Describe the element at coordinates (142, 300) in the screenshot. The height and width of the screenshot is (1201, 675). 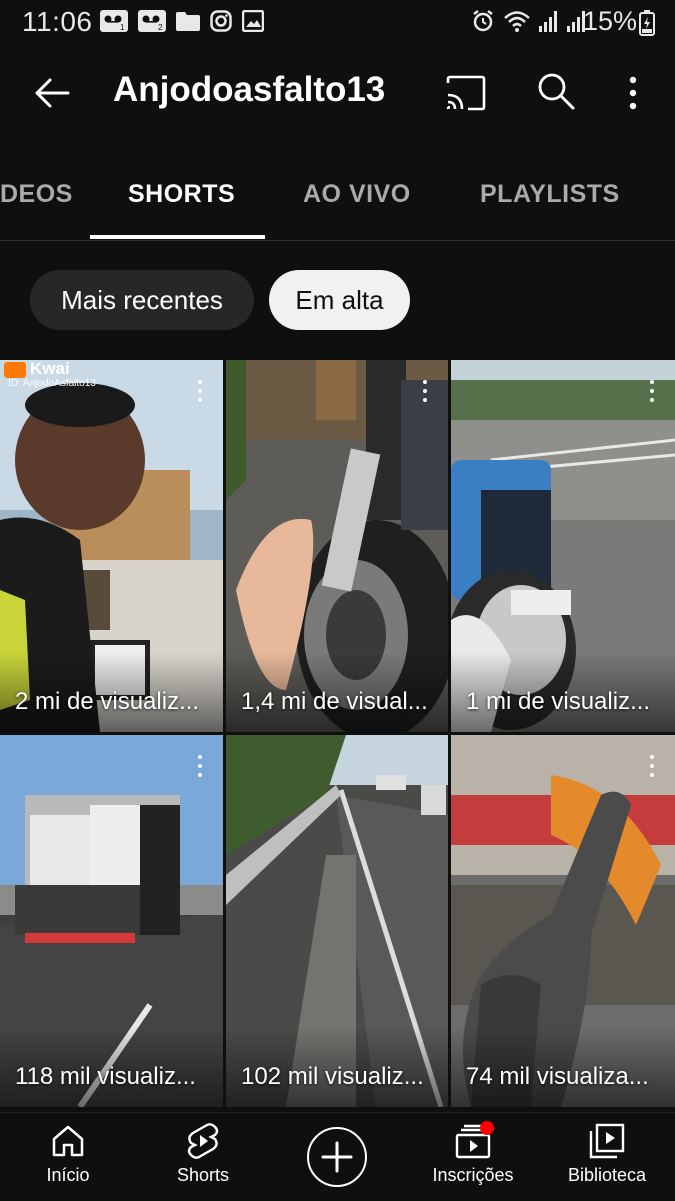
I see `chip-mais-recentes: Mais recentes` at that location.